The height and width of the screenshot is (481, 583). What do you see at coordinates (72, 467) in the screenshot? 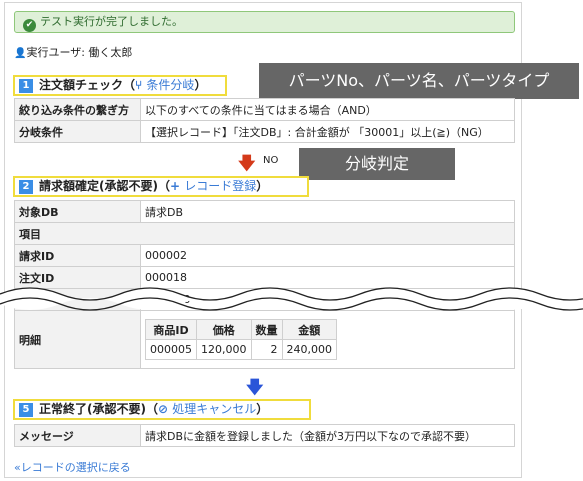
I see `back-to-record-selection-link: «レコードの選択に戻る` at bounding box center [72, 467].